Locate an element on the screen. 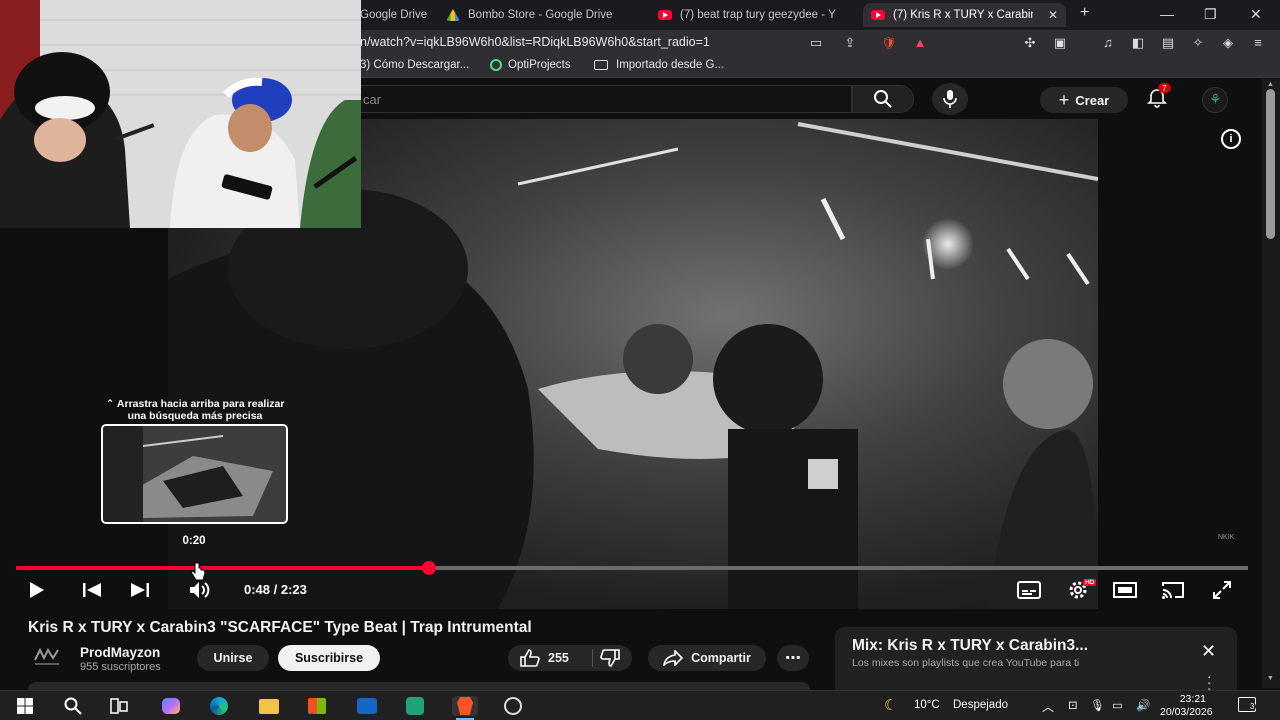  moon-icon: ☾ is located at coordinates (891, 705).